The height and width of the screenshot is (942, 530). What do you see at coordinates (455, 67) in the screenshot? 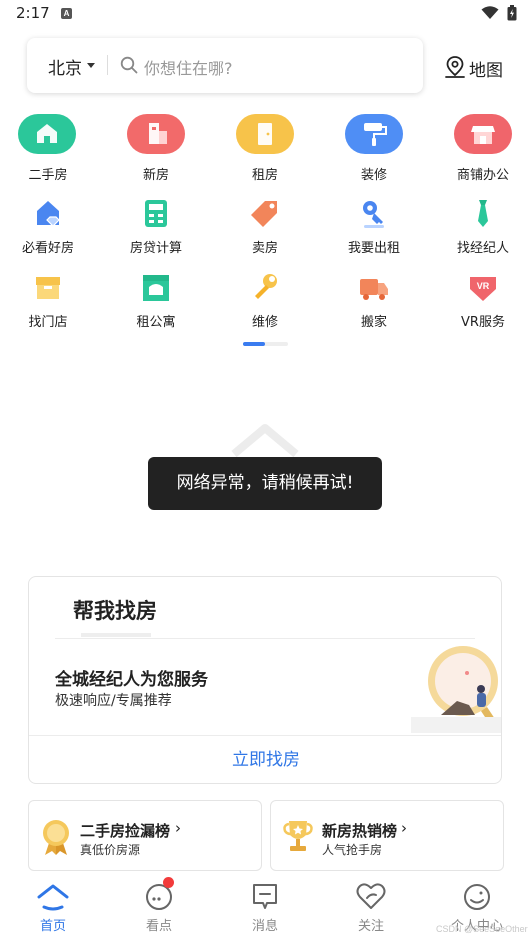
I see `map-pin-icon` at bounding box center [455, 67].